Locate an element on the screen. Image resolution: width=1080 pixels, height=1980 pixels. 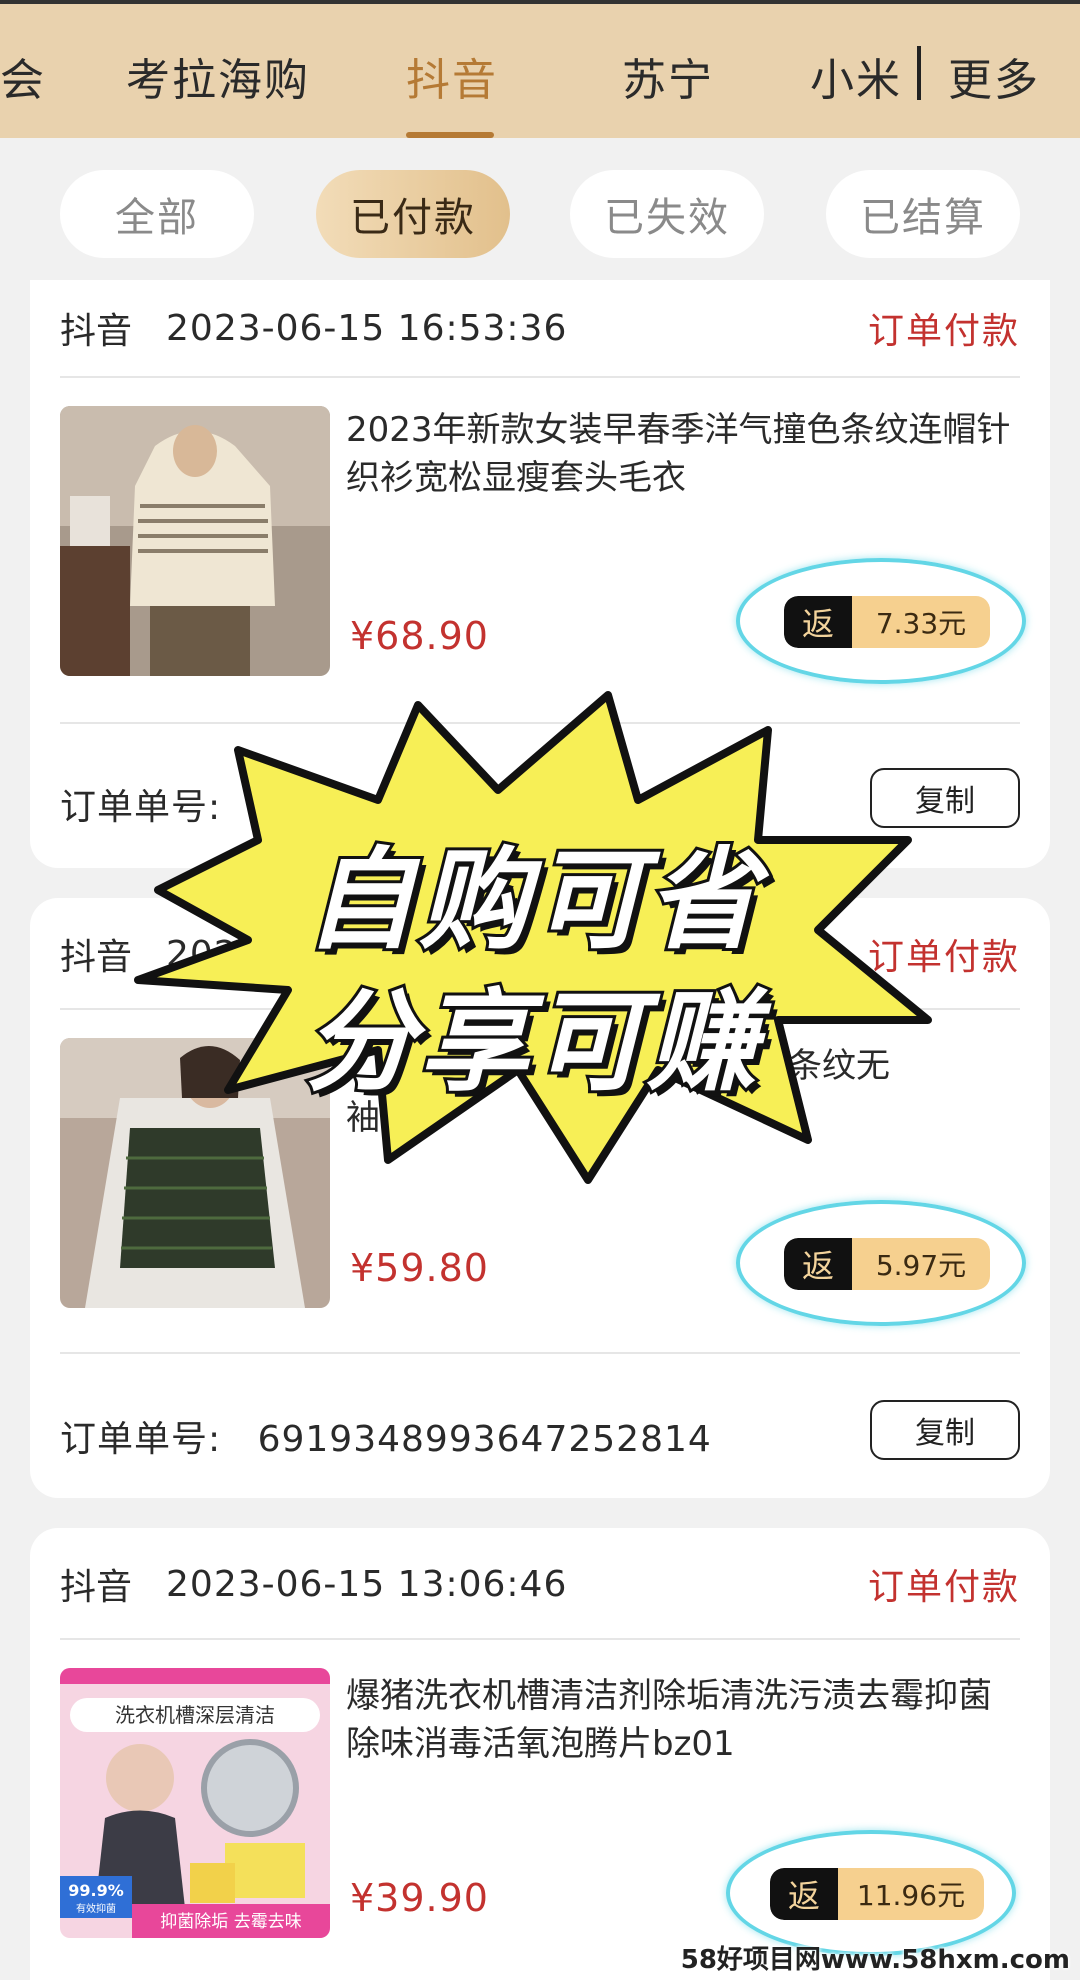
rebate-highlight: 返 11.96元 is located at coordinates (871, 1893).